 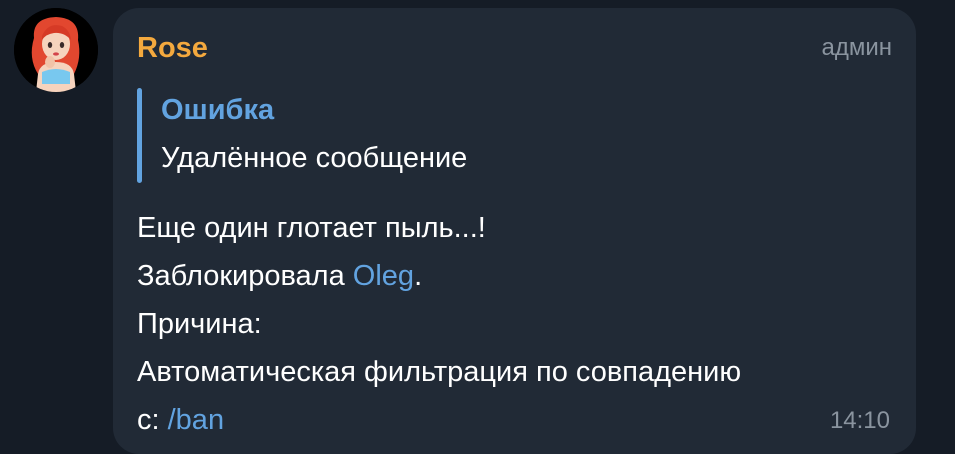 I want to click on message-timestamp: 14:10, so click(x=859, y=420).